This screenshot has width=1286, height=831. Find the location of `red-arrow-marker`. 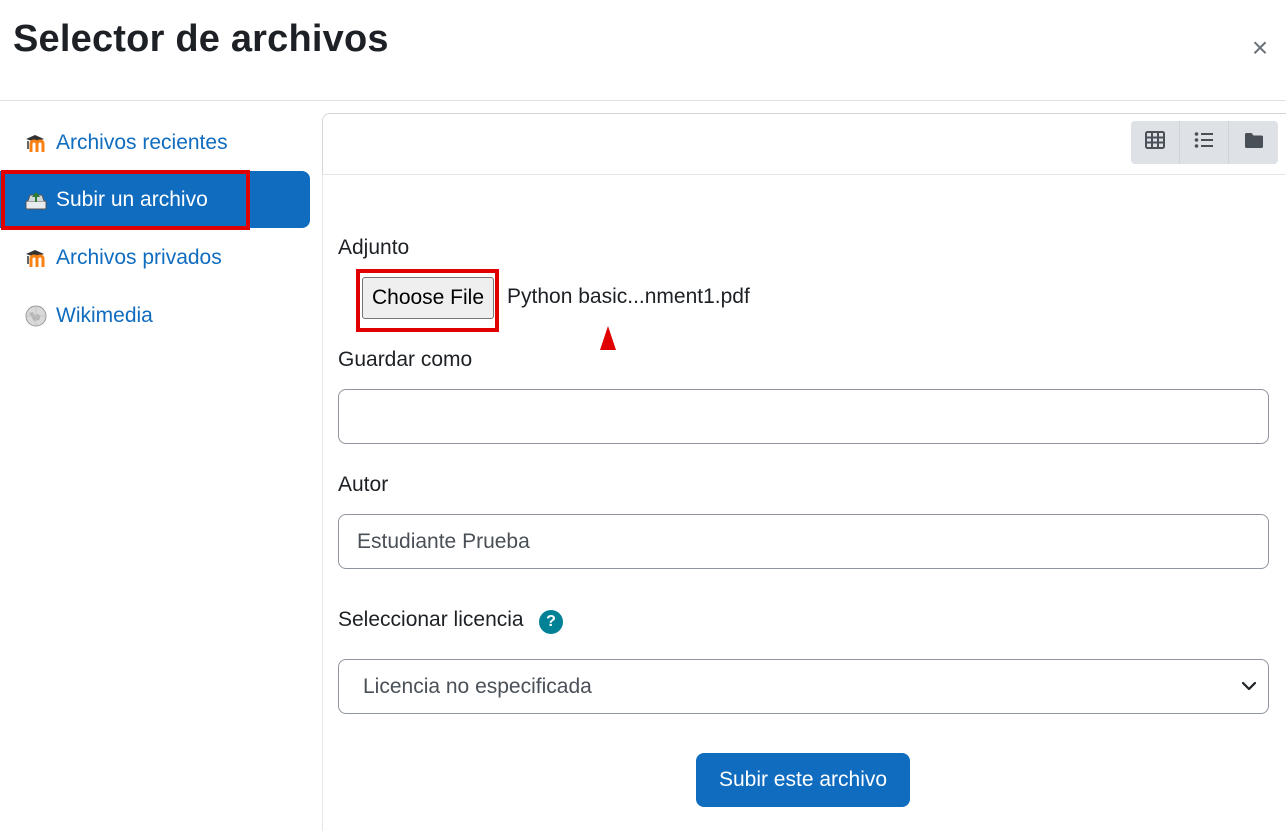

red-arrow-marker is located at coordinates (608, 338).